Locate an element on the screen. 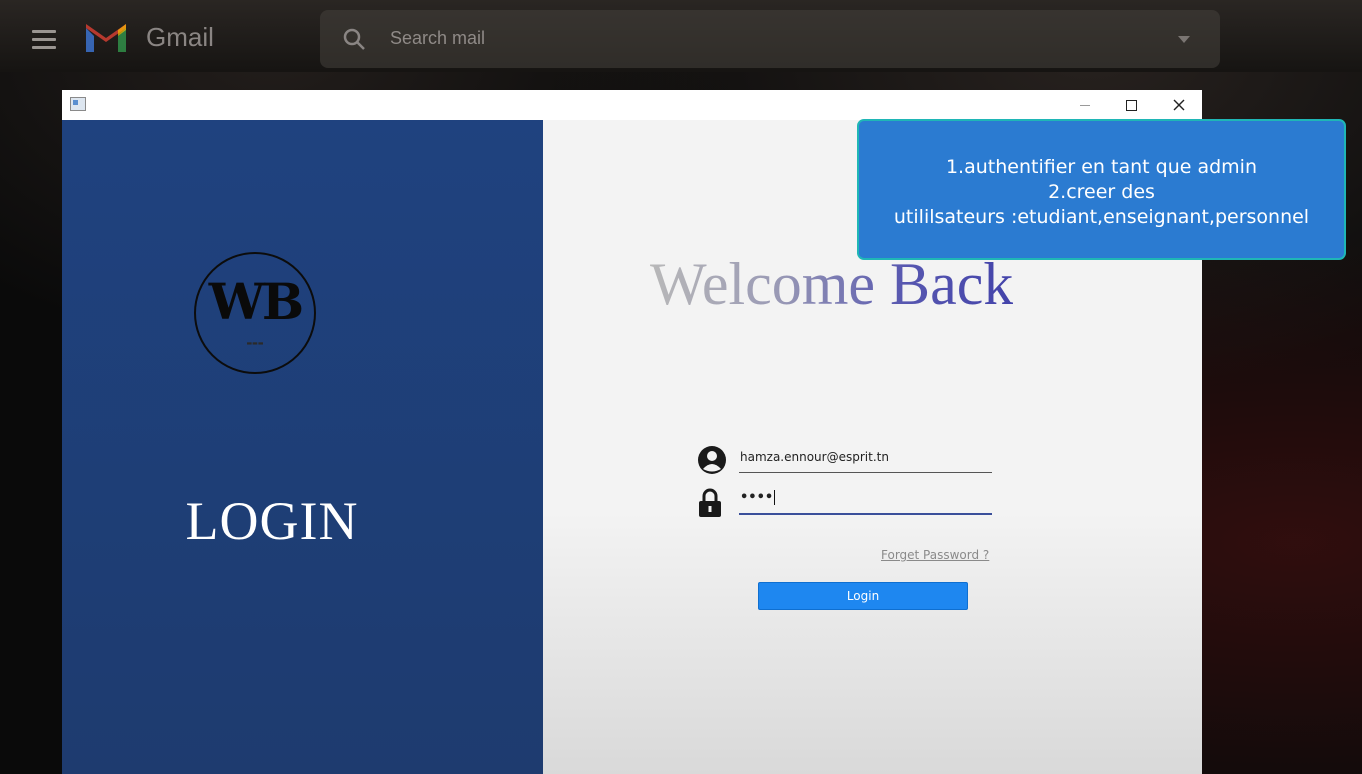 The width and height of the screenshot is (1362, 774). text-cursor is located at coordinates (775, 497).